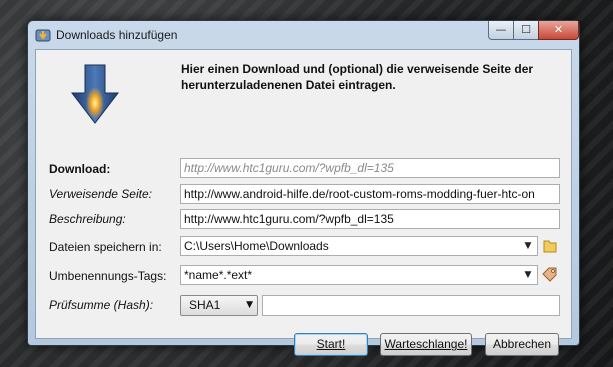 Image resolution: width=613 pixels, height=367 pixels. I want to click on window-title: Downloads hinzufügen, so click(117, 35).